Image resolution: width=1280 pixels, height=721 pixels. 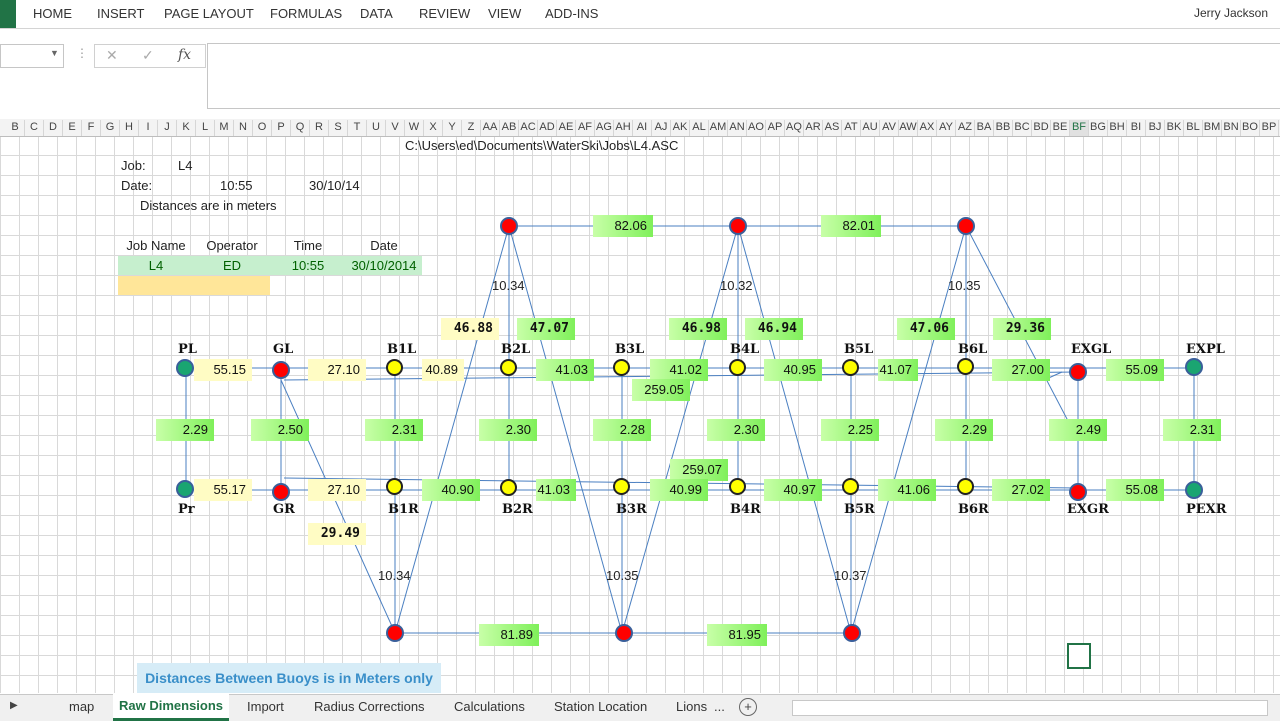 I want to click on buoy-gl, so click(x=281, y=370).